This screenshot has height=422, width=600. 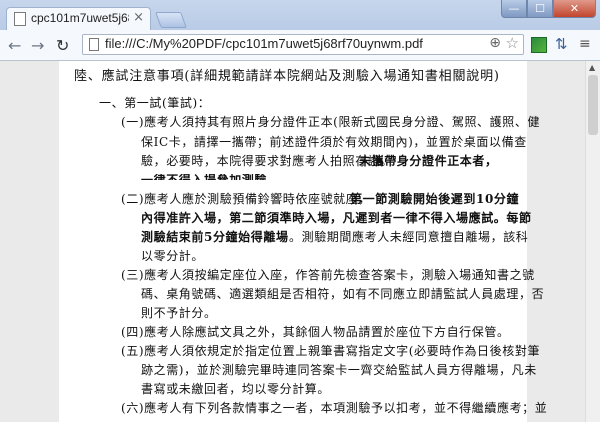 What do you see at coordinates (343, 294) in the screenshot?
I see `text-line: 碼、桌角號碼、適選類組是否相符，如有不同應立即請監試人員處理，否` at bounding box center [343, 294].